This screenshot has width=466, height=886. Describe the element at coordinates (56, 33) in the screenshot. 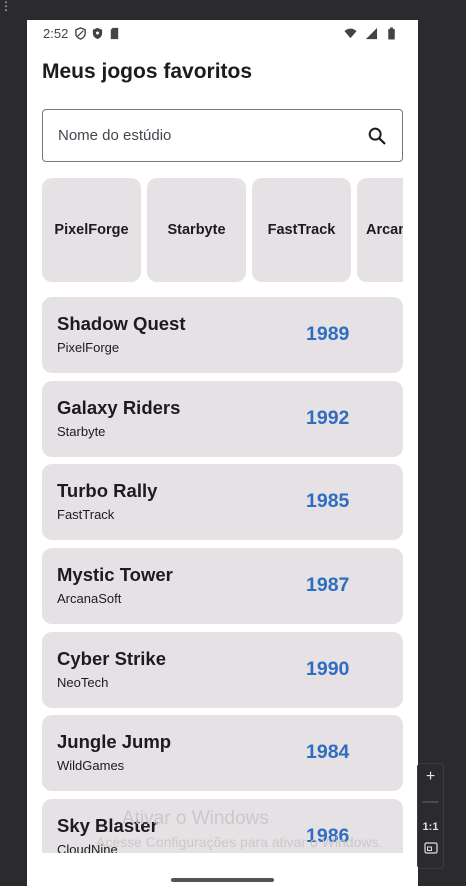

I see `status-time: 2:52` at that location.